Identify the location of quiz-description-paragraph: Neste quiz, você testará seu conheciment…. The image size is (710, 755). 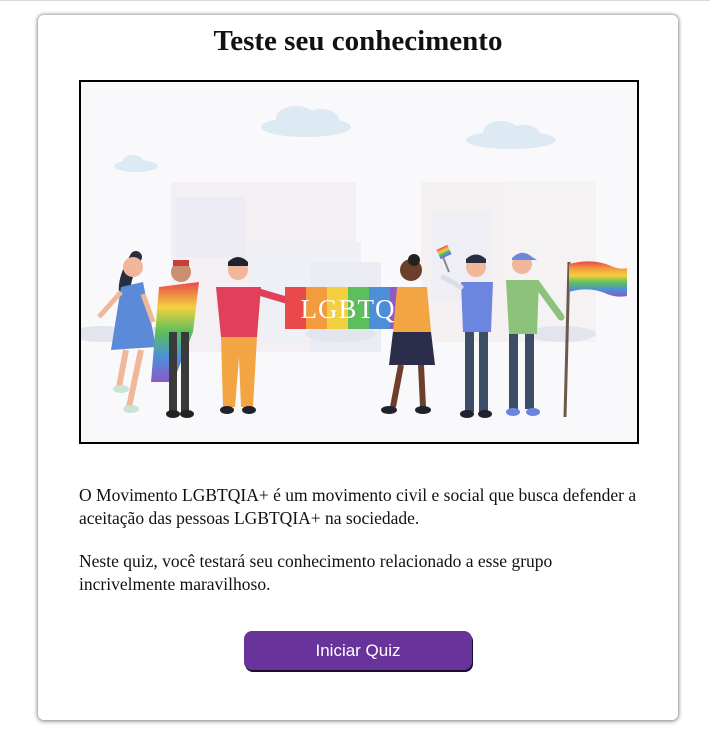
(316, 572).